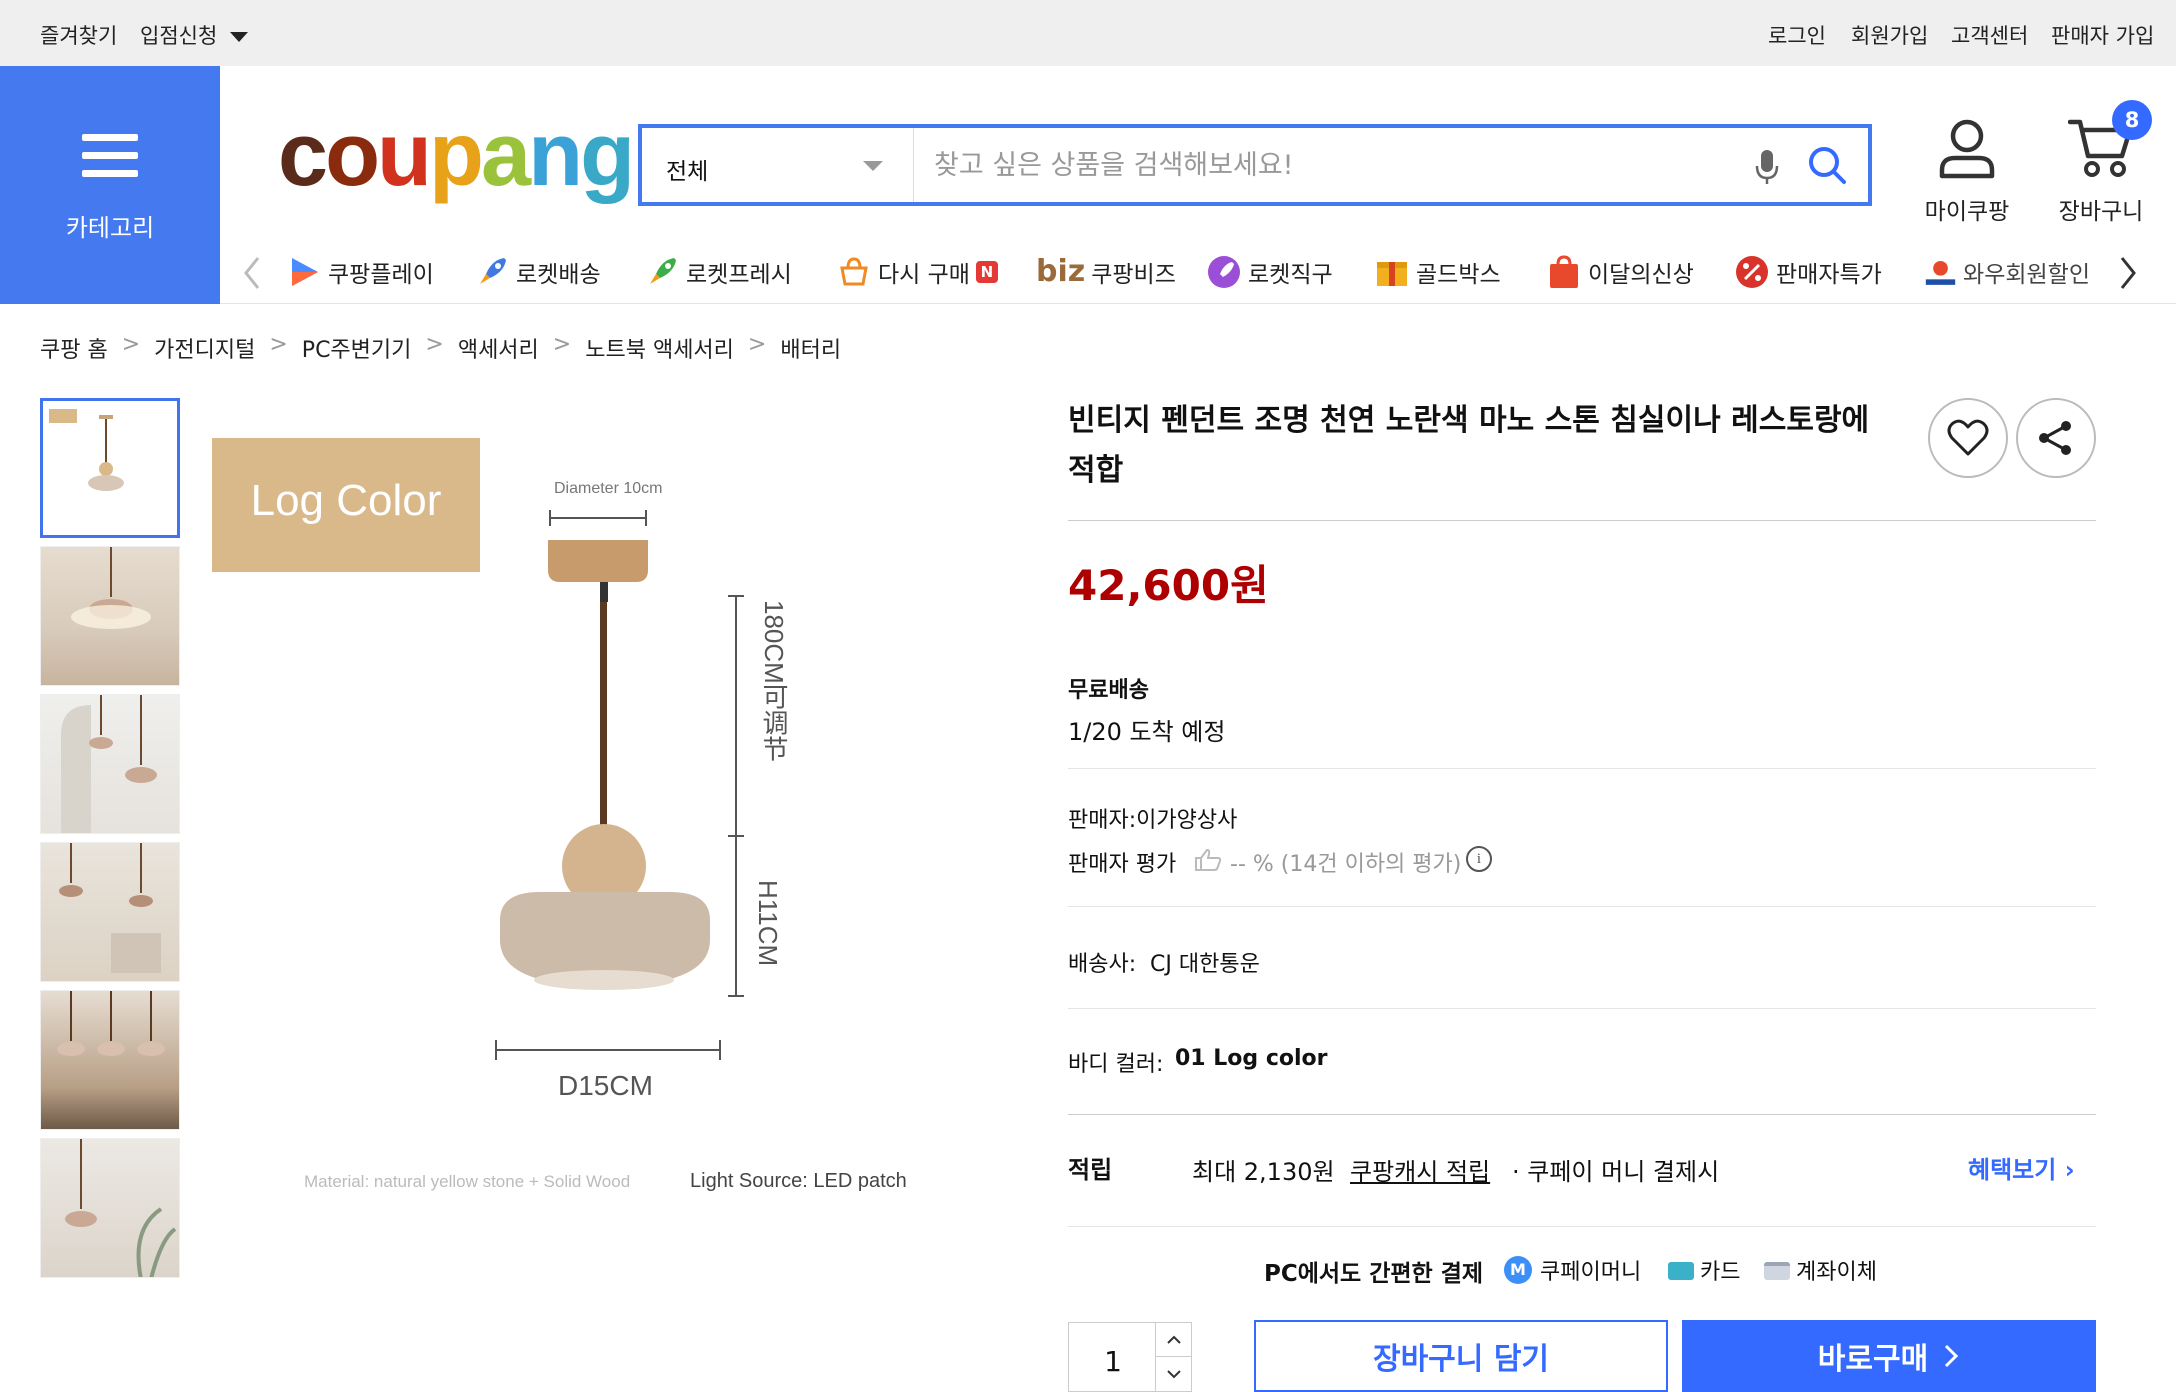  I want to click on chevron-down-icon, so click(1173, 1374).